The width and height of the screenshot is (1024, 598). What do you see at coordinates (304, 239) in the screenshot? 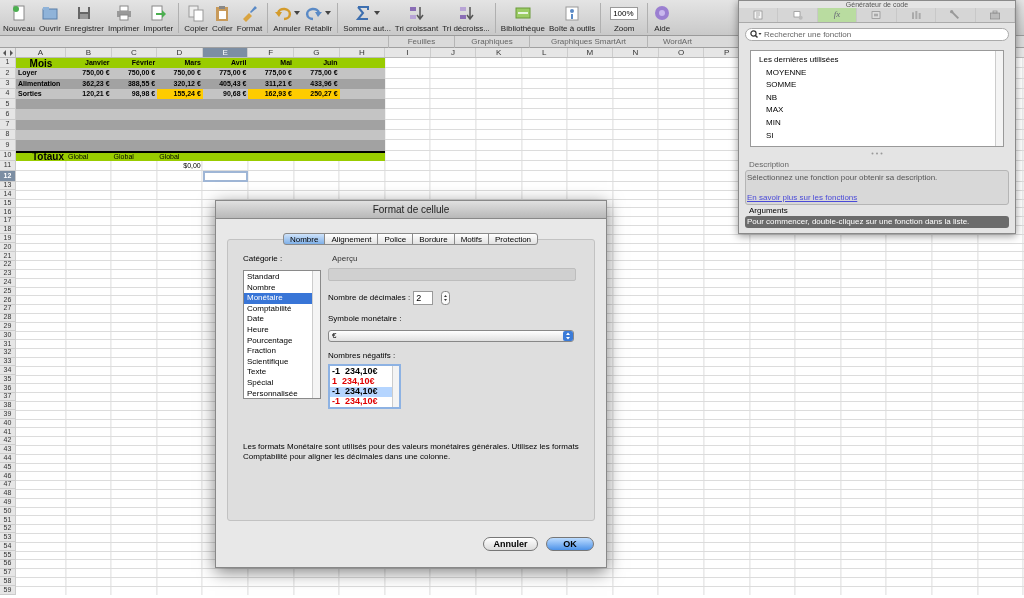
I see `tab: Nombre` at bounding box center [304, 239].